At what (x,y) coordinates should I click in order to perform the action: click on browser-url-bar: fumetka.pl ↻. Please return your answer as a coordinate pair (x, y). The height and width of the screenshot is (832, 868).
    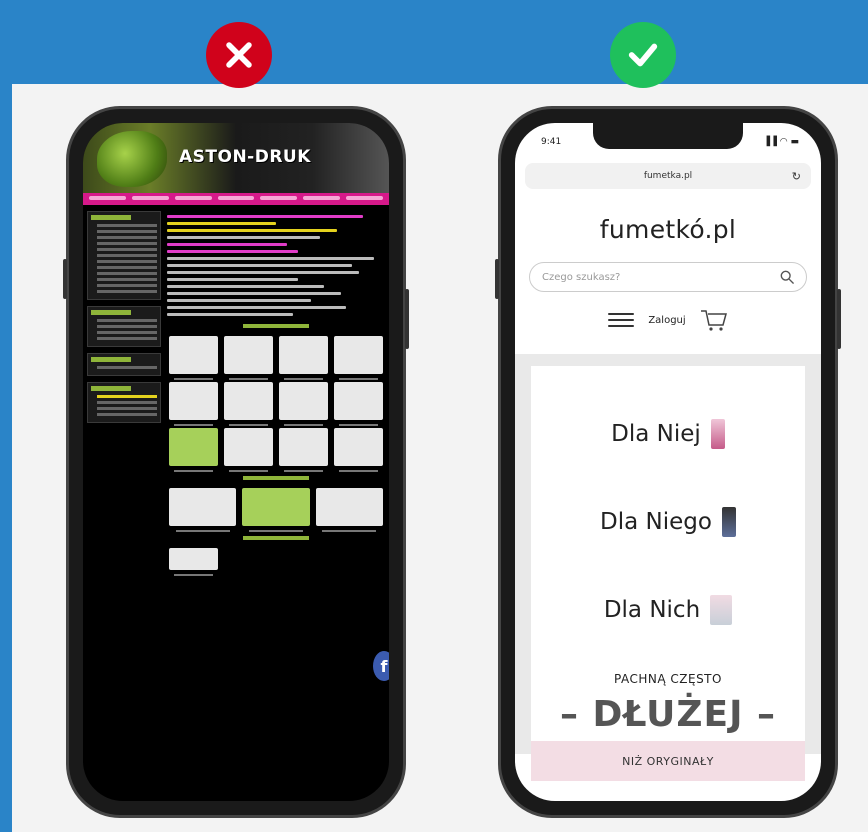
    Looking at the image, I should click on (668, 176).